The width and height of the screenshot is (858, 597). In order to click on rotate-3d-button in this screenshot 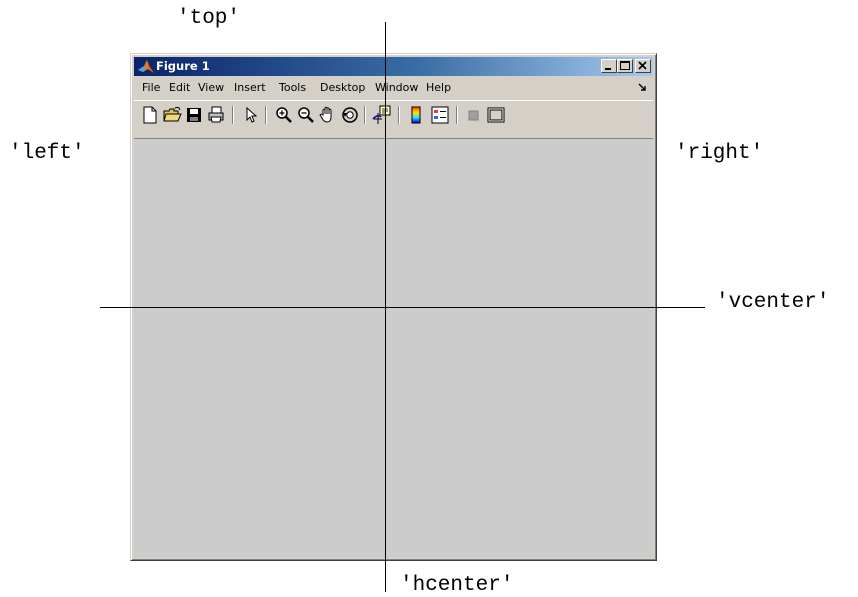, I will do `click(350, 115)`.